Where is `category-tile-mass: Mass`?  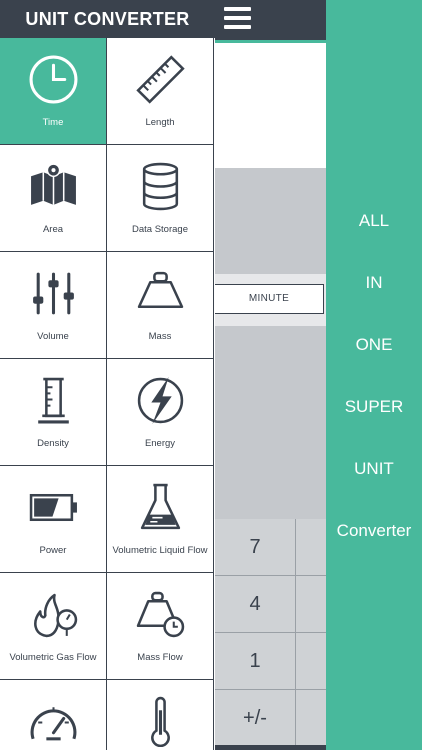
category-tile-mass: Mass is located at coordinates (160, 305).